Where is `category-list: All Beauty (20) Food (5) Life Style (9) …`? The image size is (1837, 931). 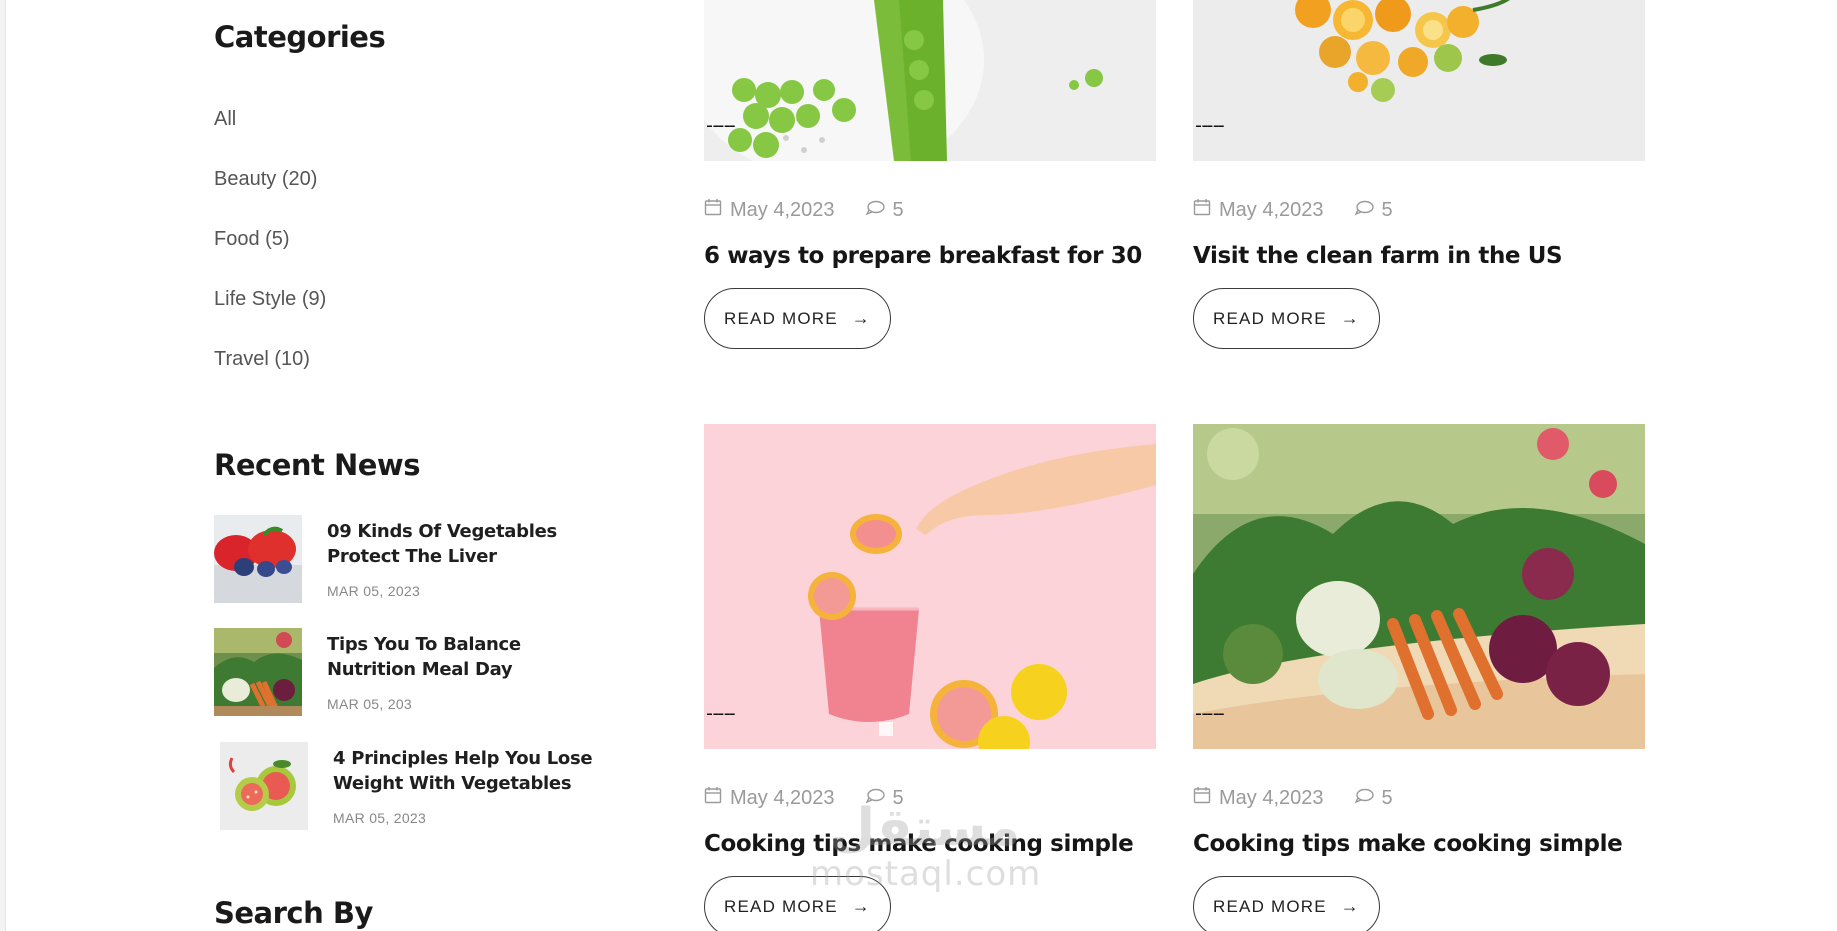 category-list: All Beauty (20) Food (5) Life Style (9) … is located at coordinates (270, 254).